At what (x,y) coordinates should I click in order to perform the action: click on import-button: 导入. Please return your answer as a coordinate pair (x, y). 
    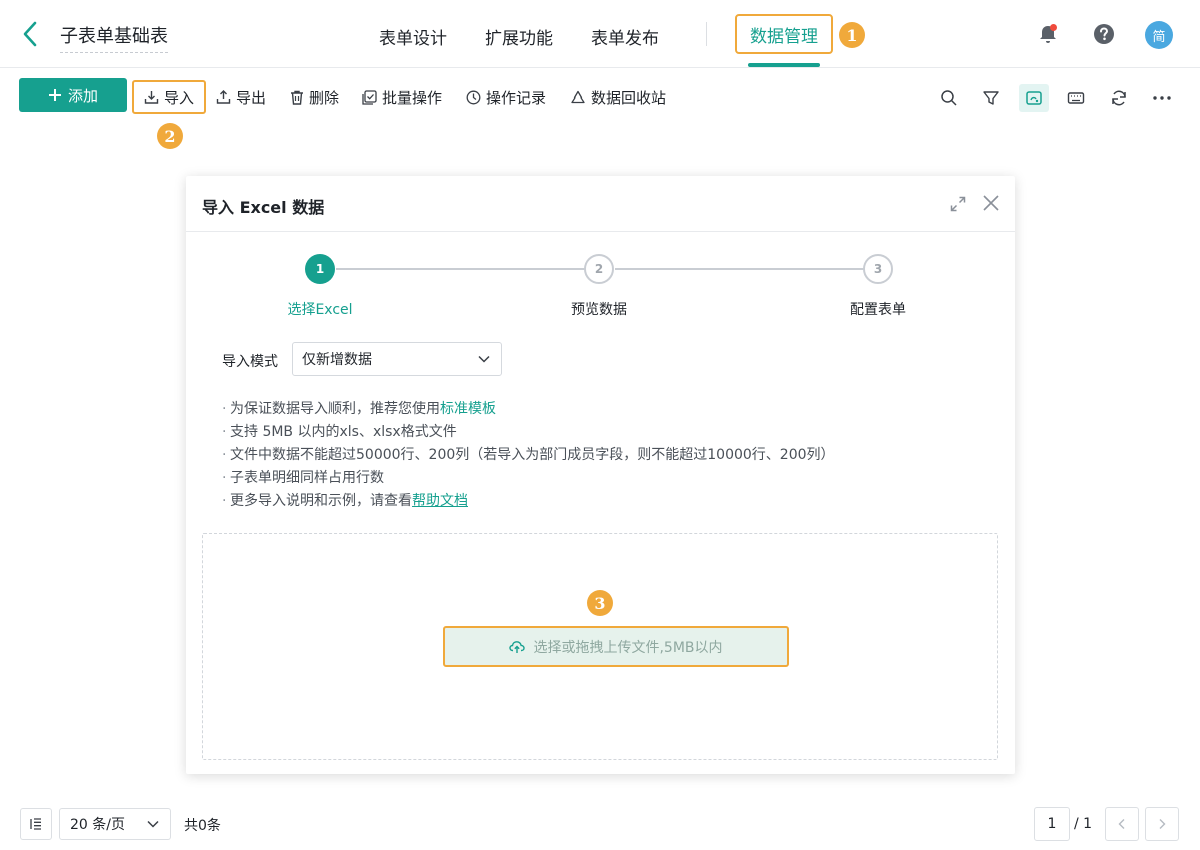
    Looking at the image, I should click on (169, 97).